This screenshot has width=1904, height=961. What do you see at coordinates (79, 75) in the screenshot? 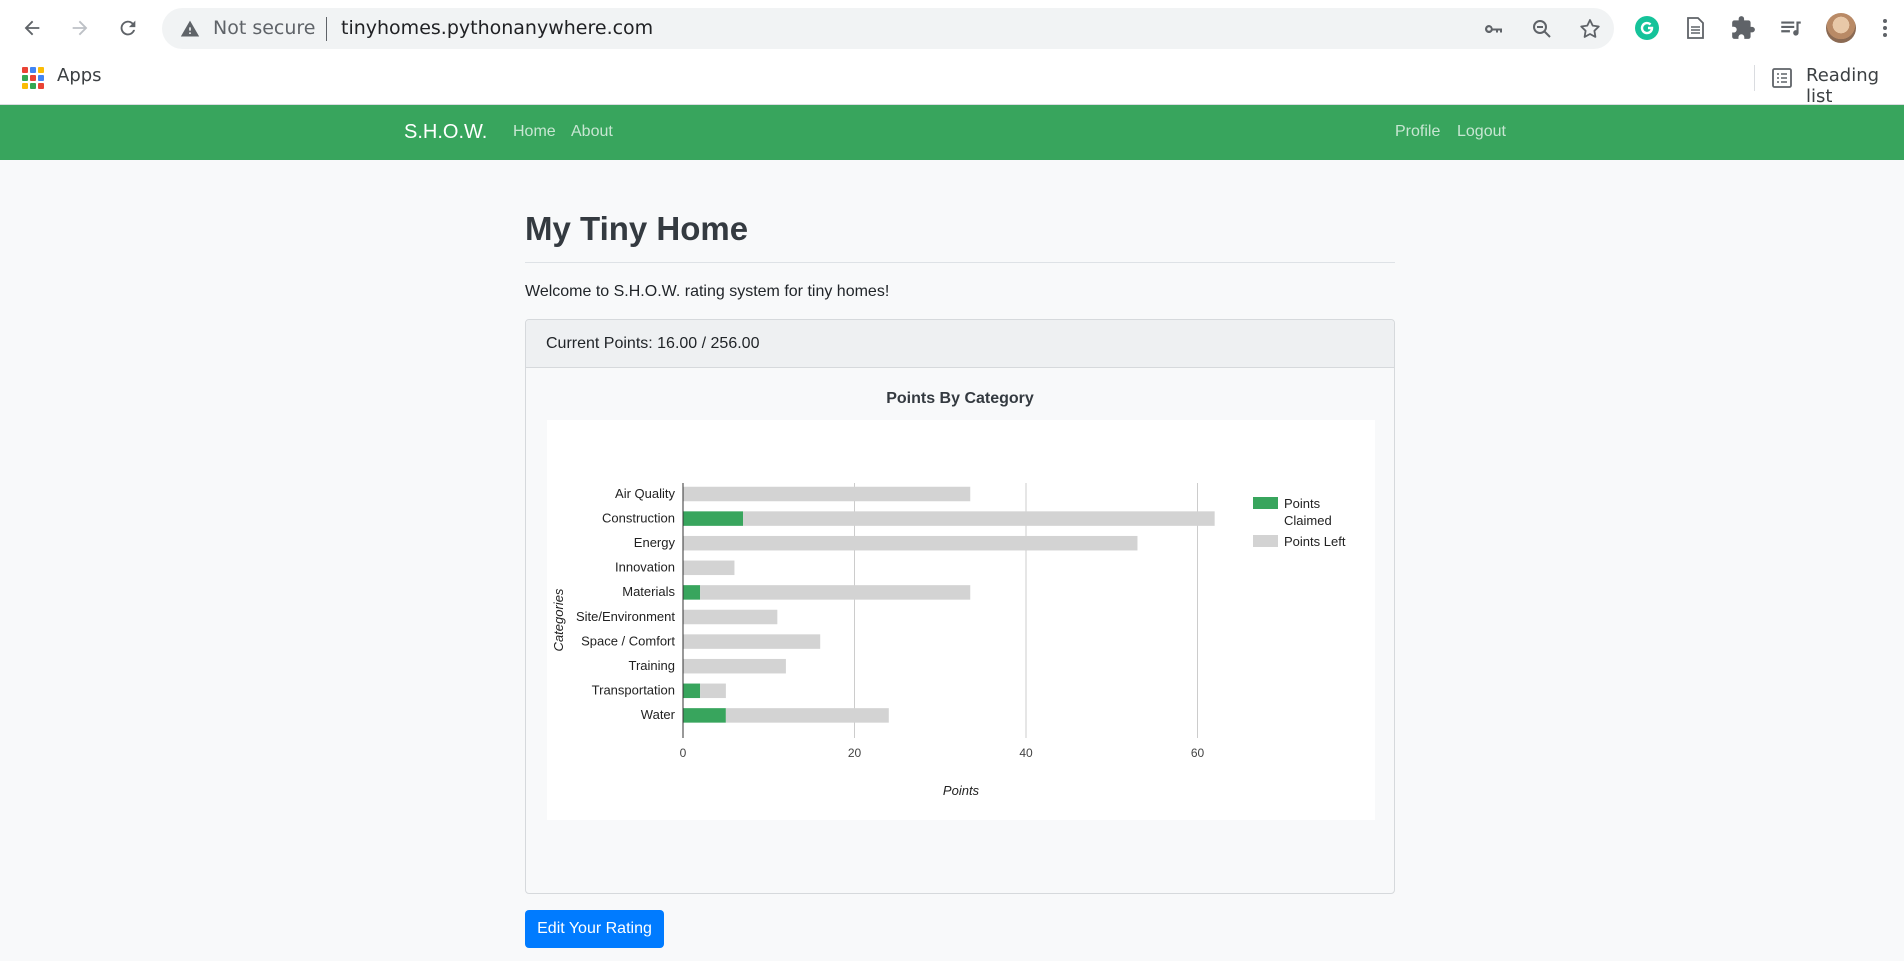
I see `apps-bookmark: Apps` at bounding box center [79, 75].